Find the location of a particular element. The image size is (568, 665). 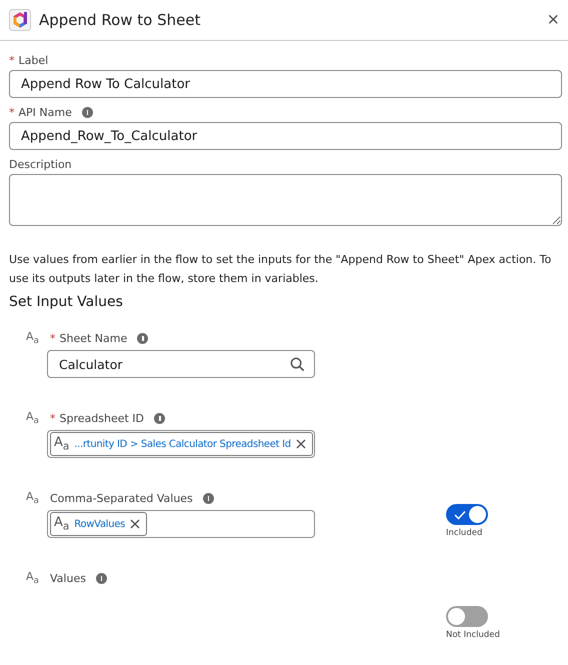

field-label: Values is located at coordinates (68, 578).